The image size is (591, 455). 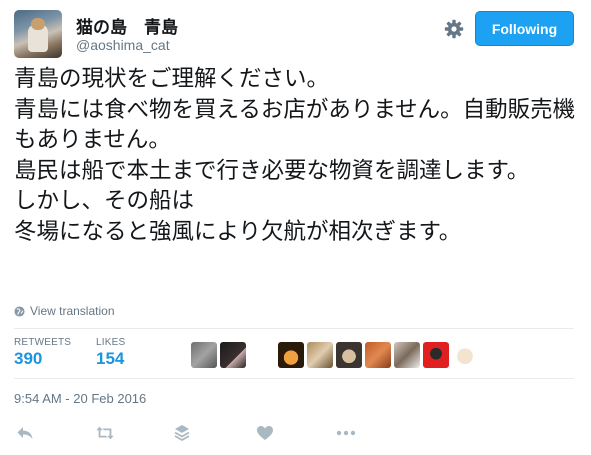 What do you see at coordinates (346, 433) in the screenshot?
I see `more-icon` at bounding box center [346, 433].